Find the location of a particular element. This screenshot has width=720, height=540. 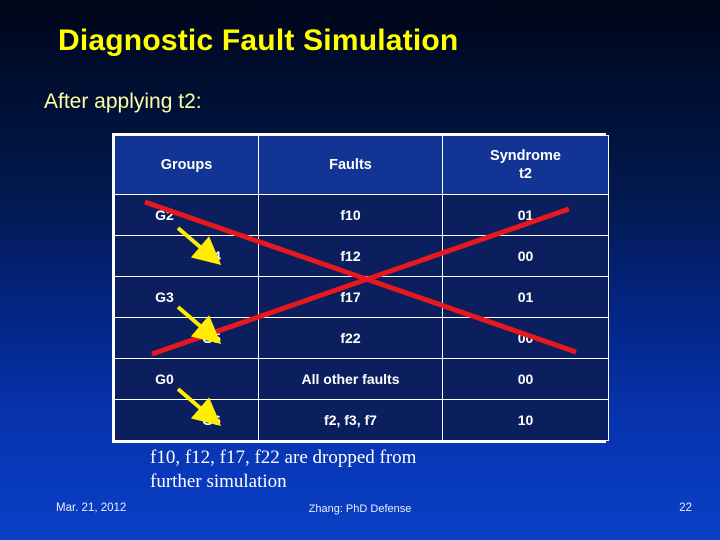

cell-faults: f12 is located at coordinates (350, 256).